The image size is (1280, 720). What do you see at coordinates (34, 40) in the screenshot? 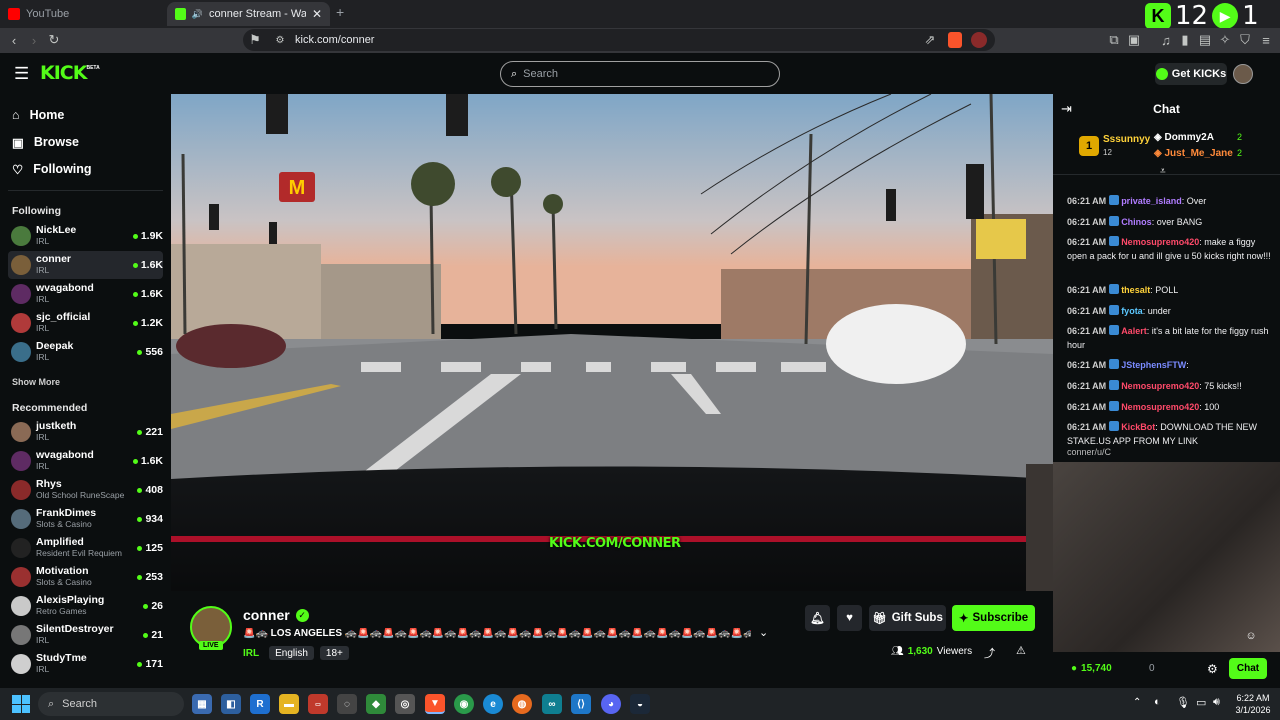
I see `forward-icon: ›` at bounding box center [34, 40].